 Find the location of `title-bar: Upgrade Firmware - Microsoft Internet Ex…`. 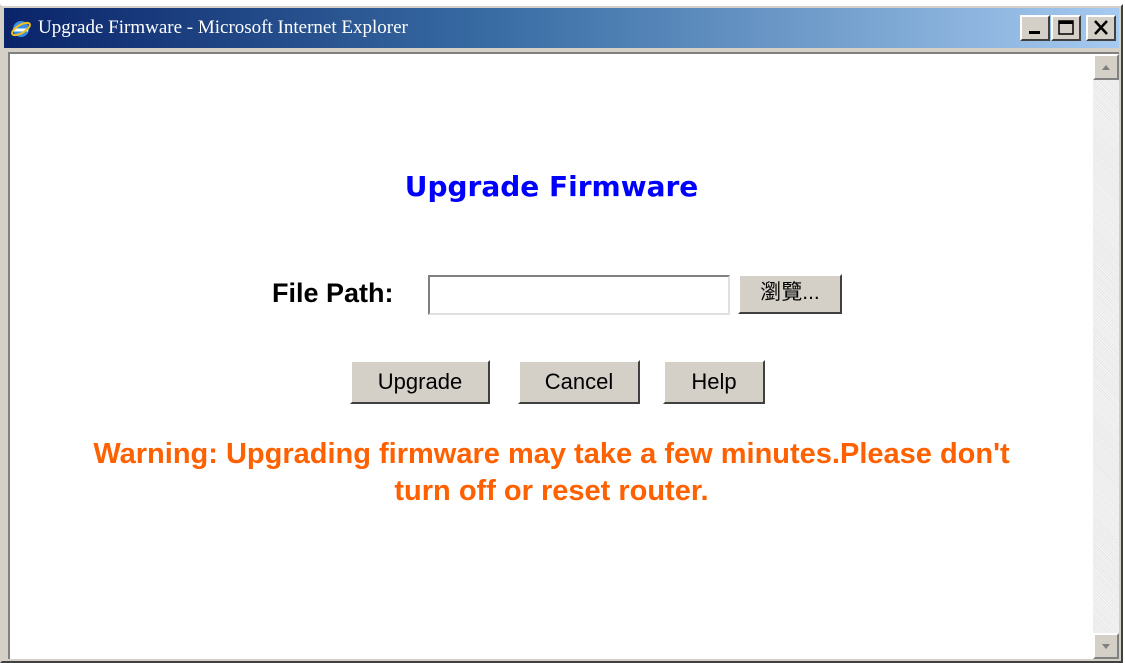

title-bar: Upgrade Firmware - Microsoft Internet Ex… is located at coordinates (561, 28).